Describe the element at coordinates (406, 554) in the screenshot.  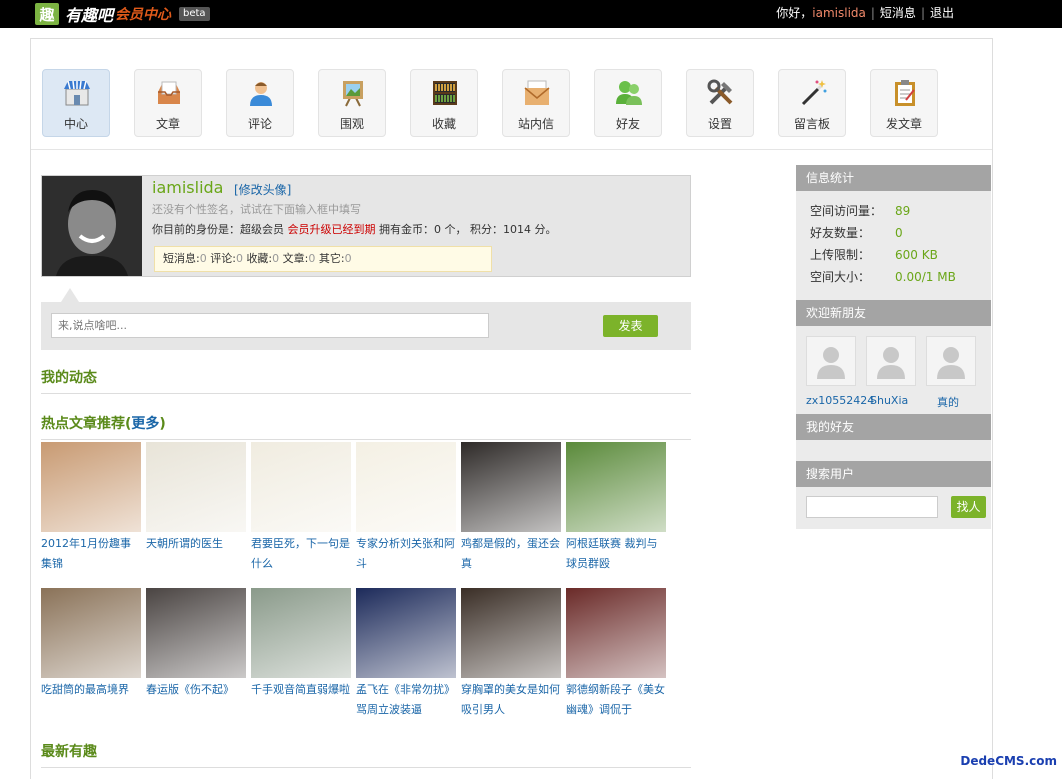
I see `article-title-link: 专家分析刘关张和阿斗` at that location.